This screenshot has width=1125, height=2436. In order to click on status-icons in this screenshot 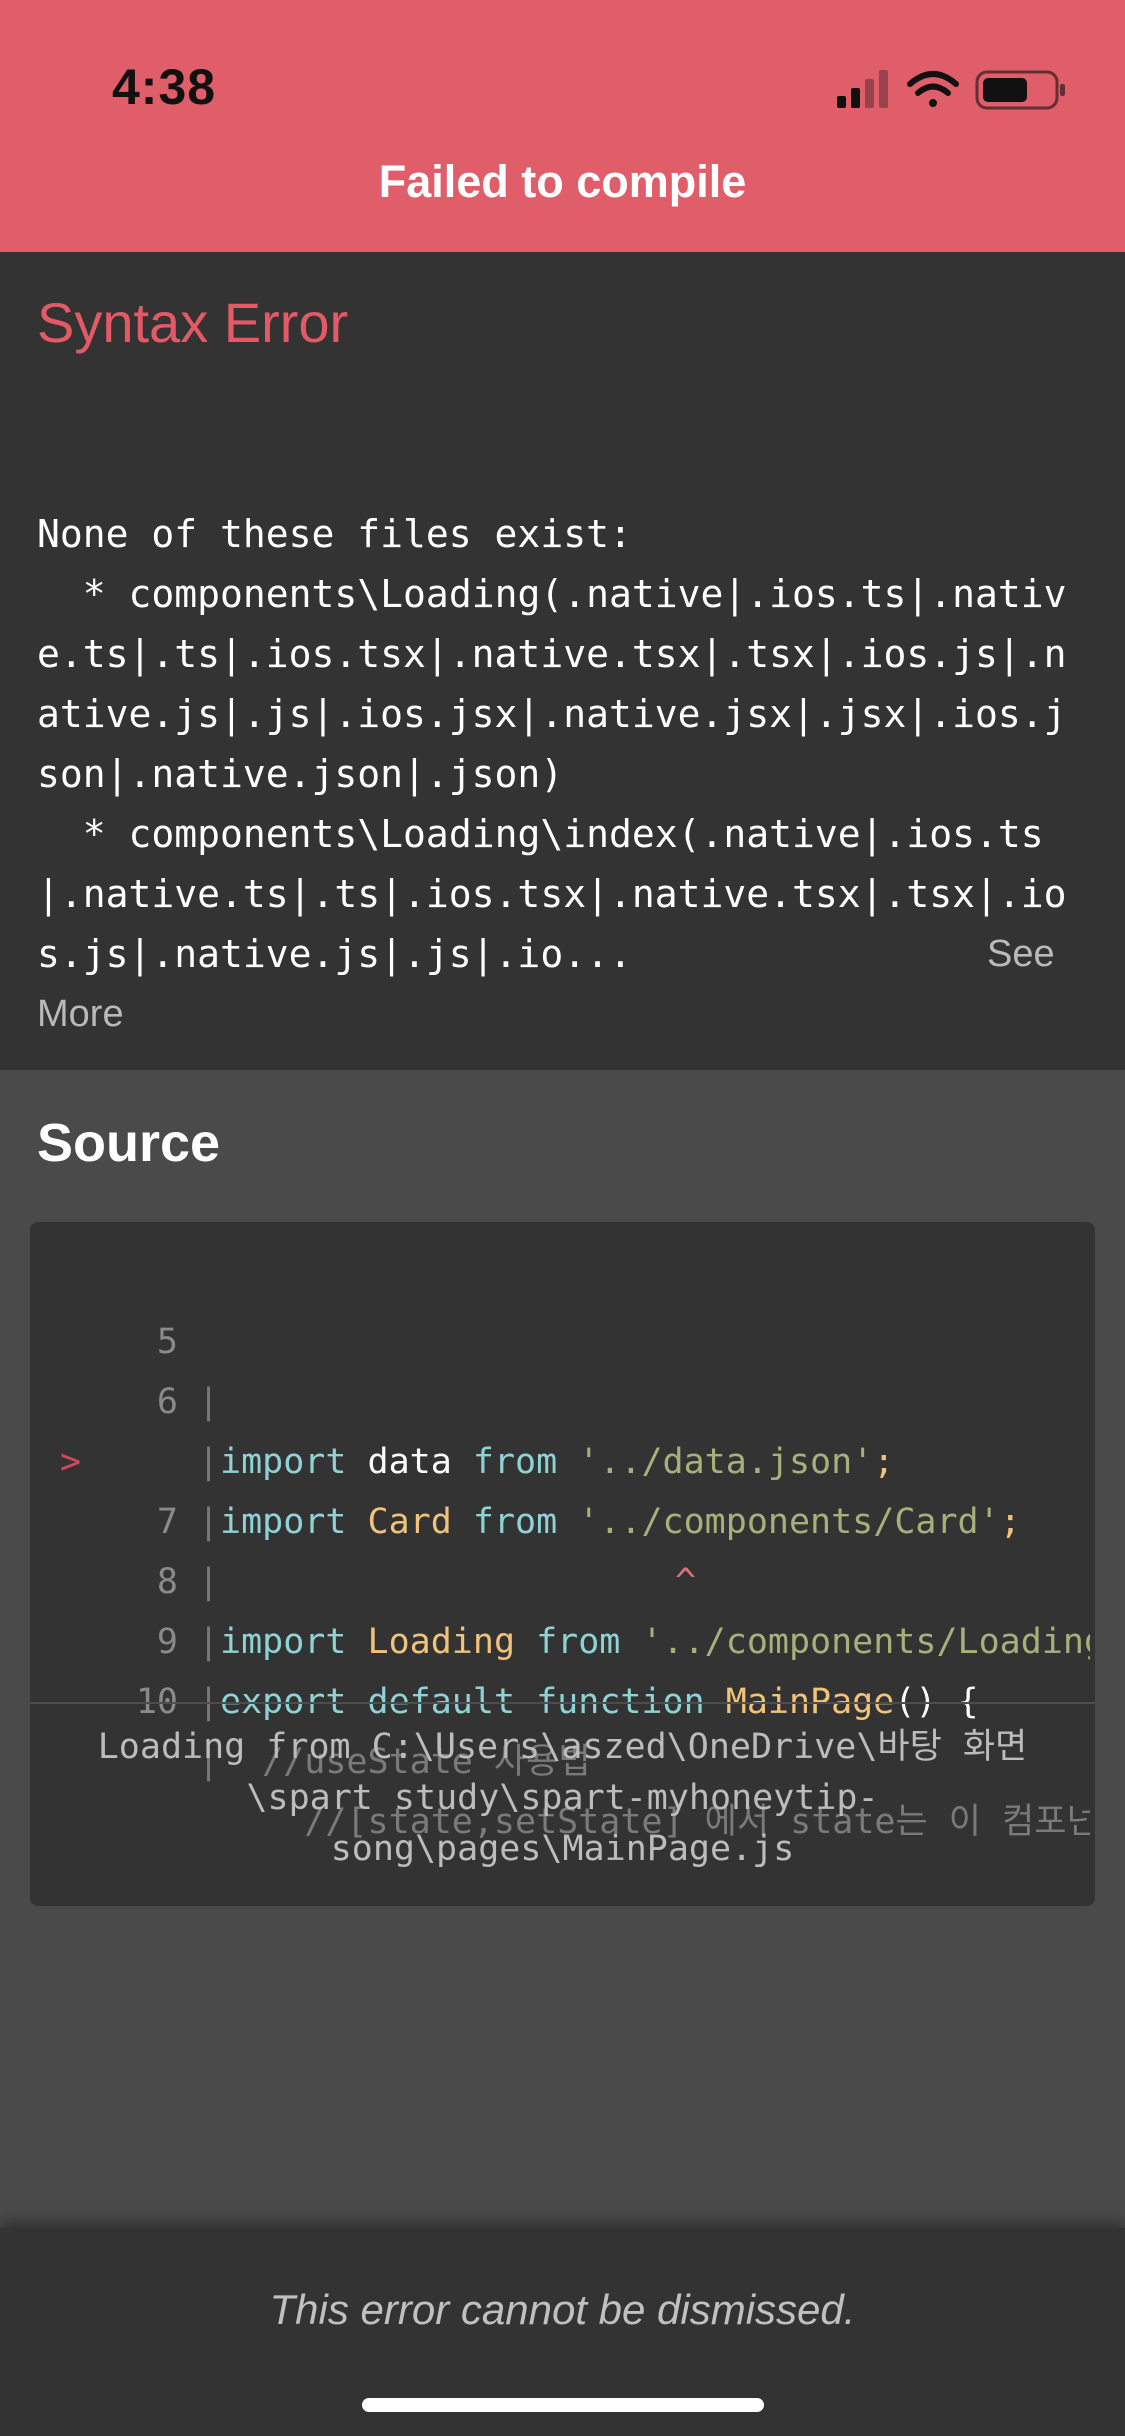, I will do `click(951, 90)`.